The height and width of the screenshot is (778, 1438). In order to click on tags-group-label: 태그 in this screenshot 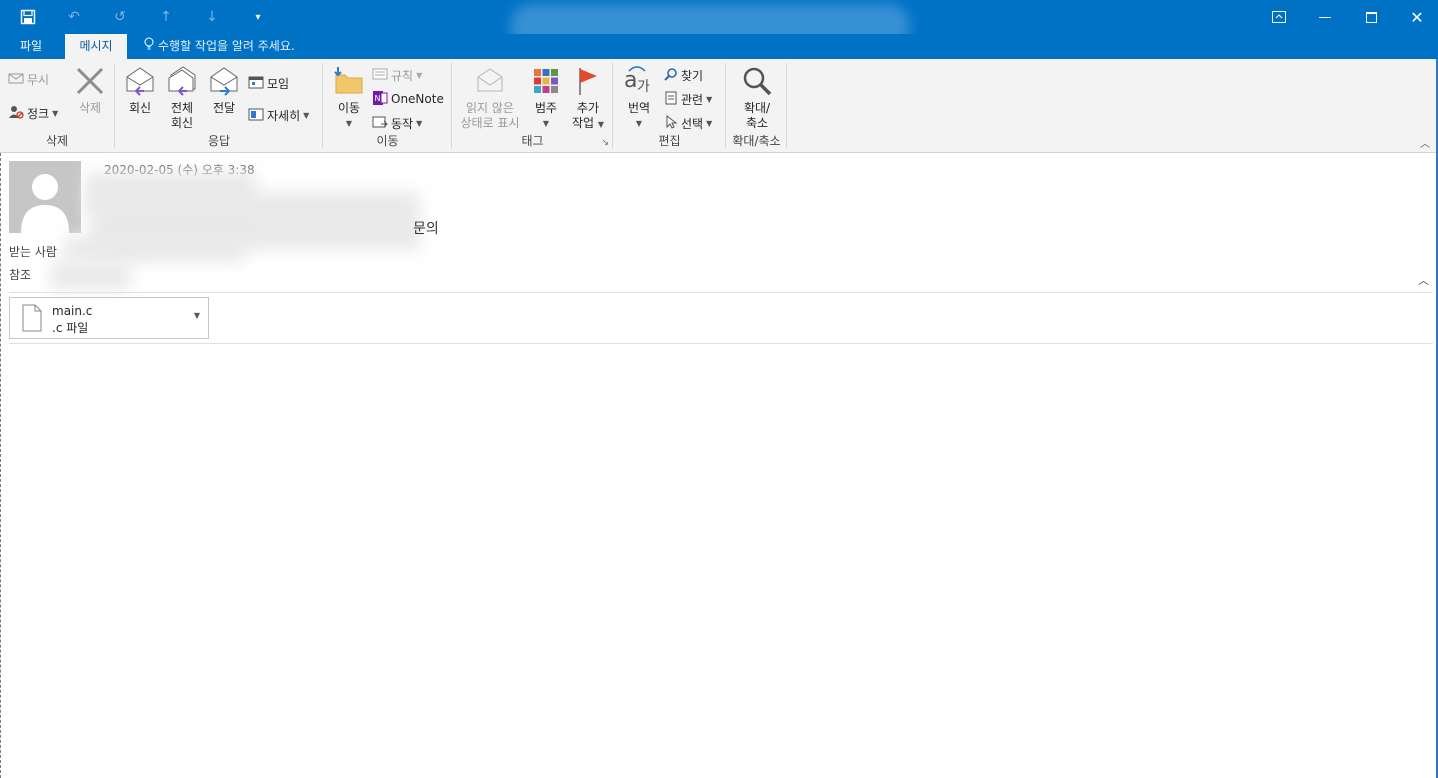, I will do `click(532, 141)`.